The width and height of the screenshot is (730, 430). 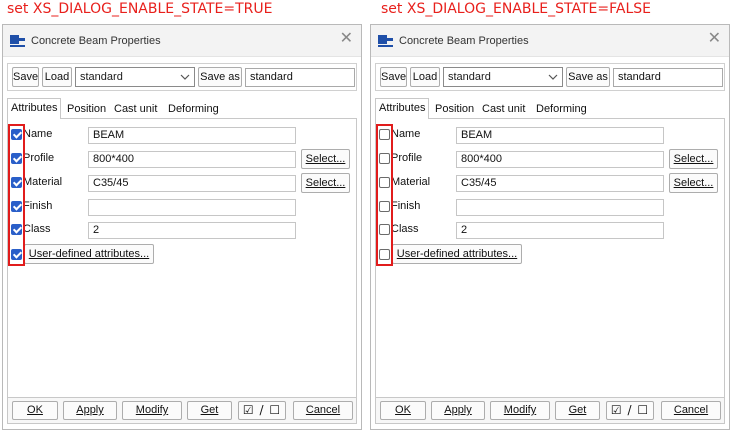 I want to click on caption-left: set XS_DIALOG_ENABLE_STATE=TRUE, so click(x=140, y=9).